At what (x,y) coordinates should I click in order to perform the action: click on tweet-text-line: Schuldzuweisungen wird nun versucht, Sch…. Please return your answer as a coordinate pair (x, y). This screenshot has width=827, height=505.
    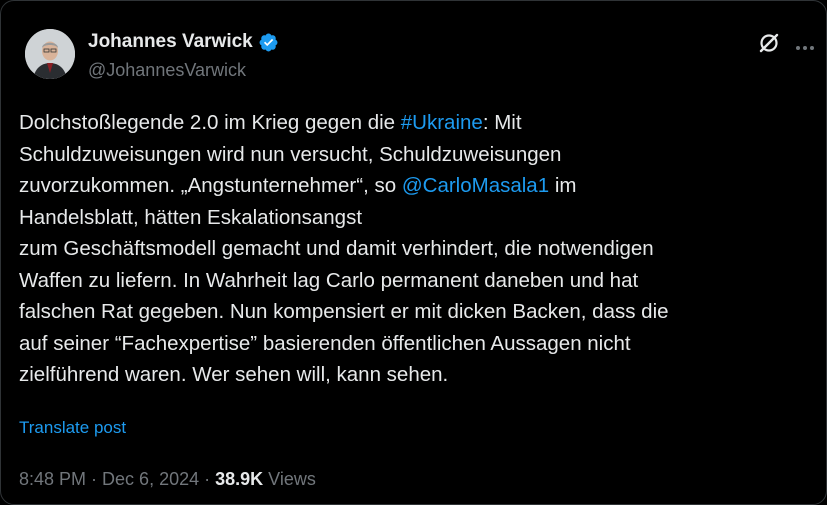
    Looking at the image, I should click on (419, 155).